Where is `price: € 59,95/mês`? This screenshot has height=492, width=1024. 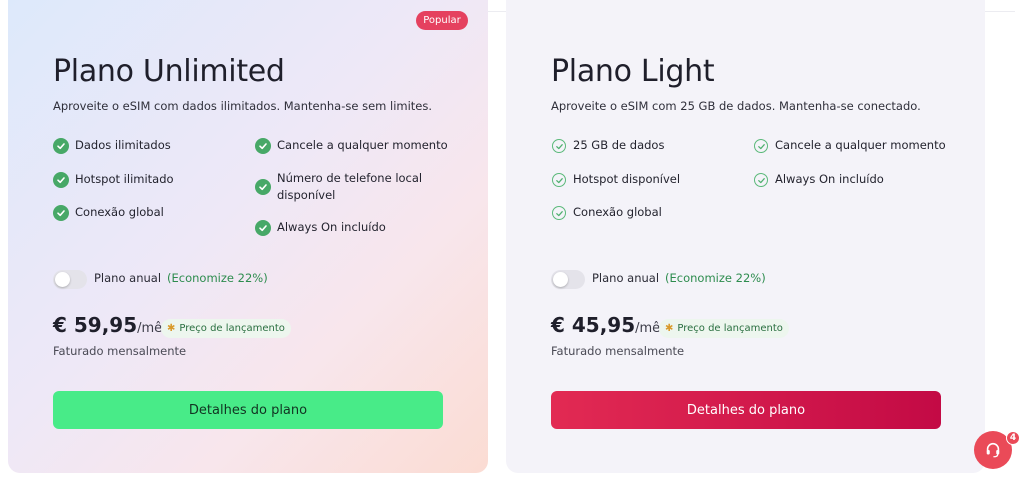
price: € 59,95/mês is located at coordinates (111, 325).